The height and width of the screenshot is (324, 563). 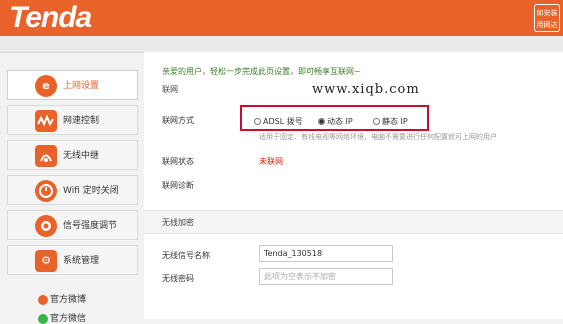 I want to click on ssid-label: 无线信号名称, so click(x=186, y=255).